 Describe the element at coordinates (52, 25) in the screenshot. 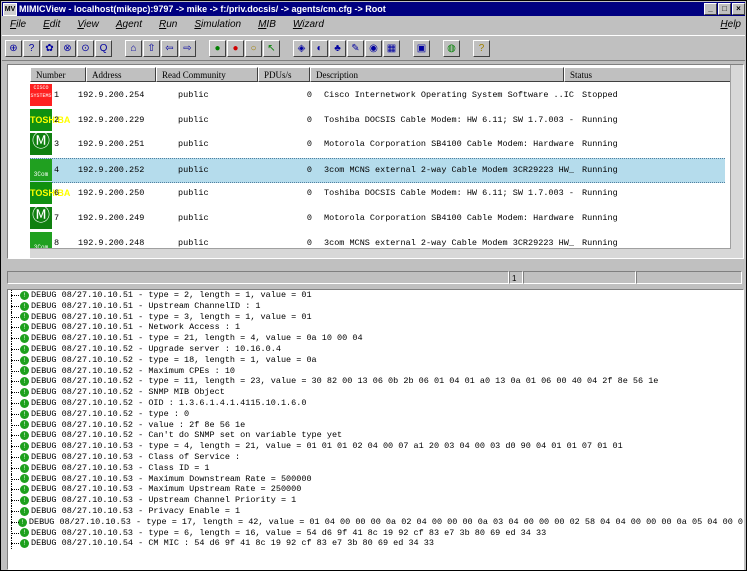

I see `menu-edit: Edit` at that location.